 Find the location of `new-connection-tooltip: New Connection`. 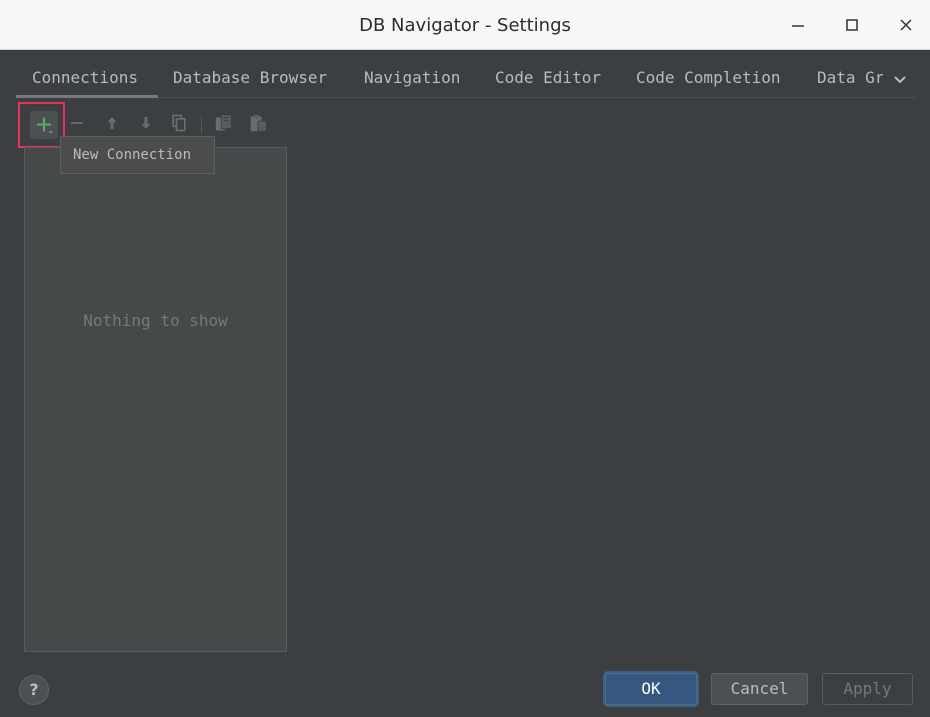

new-connection-tooltip: New Connection is located at coordinates (137, 155).